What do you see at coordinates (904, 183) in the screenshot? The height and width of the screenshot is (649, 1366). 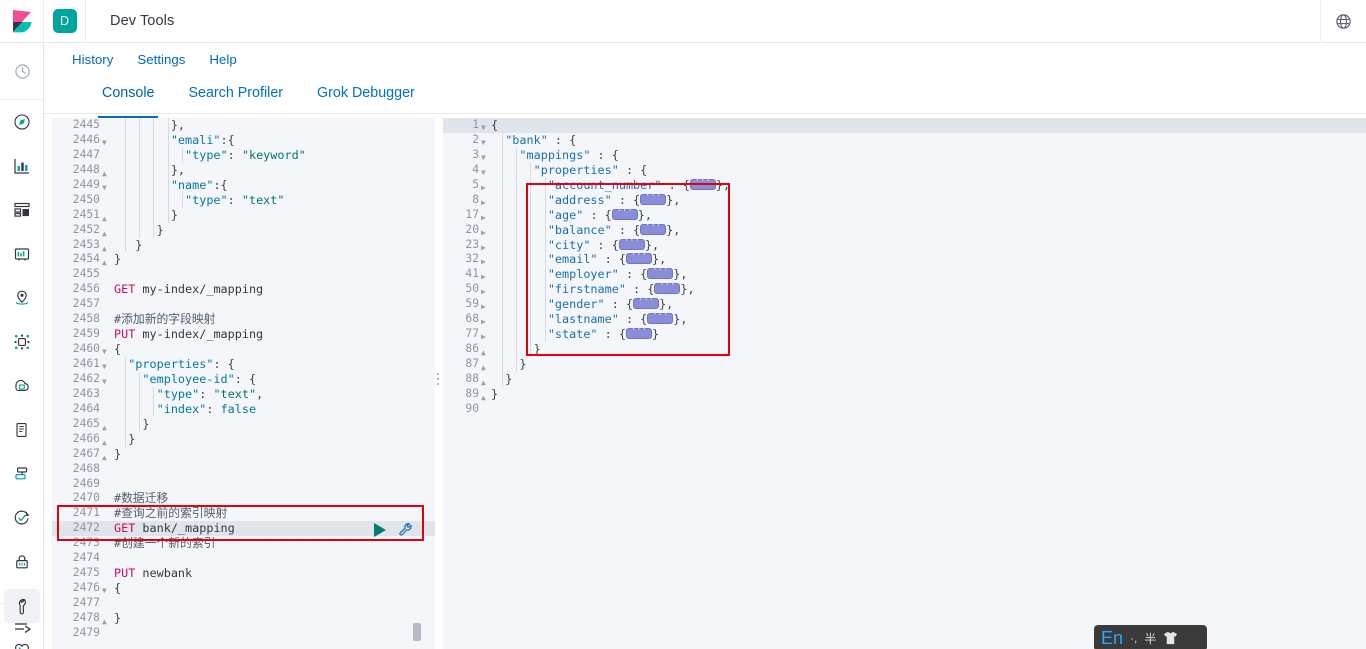 I see `editor-line: 5▶ "account_number" : {},` at bounding box center [904, 183].